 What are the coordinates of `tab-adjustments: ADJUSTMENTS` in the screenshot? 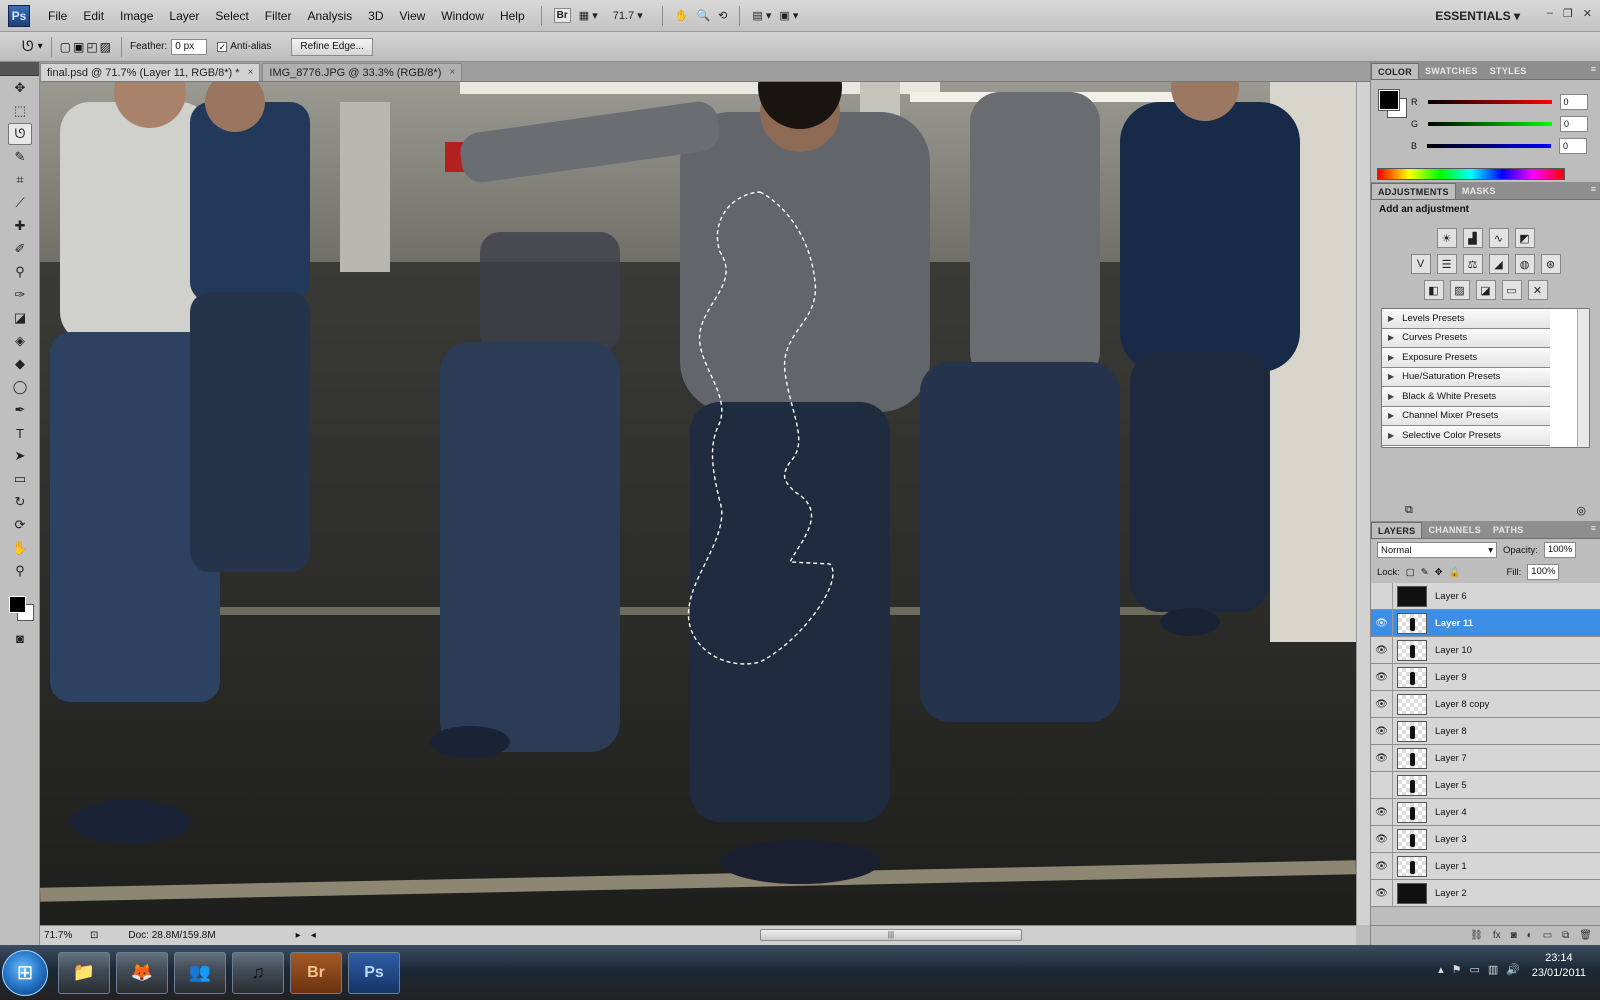 It's located at (1413, 191).